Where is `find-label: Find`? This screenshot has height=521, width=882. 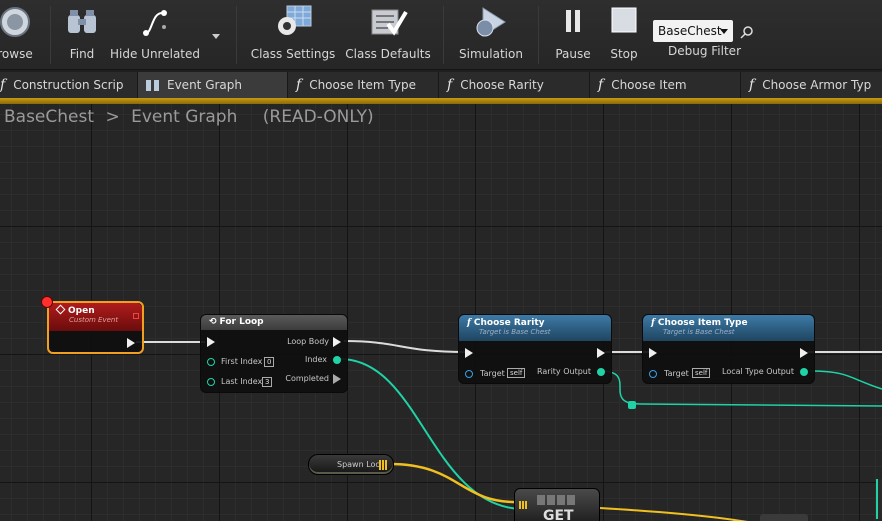
find-label: Find is located at coordinates (82, 54).